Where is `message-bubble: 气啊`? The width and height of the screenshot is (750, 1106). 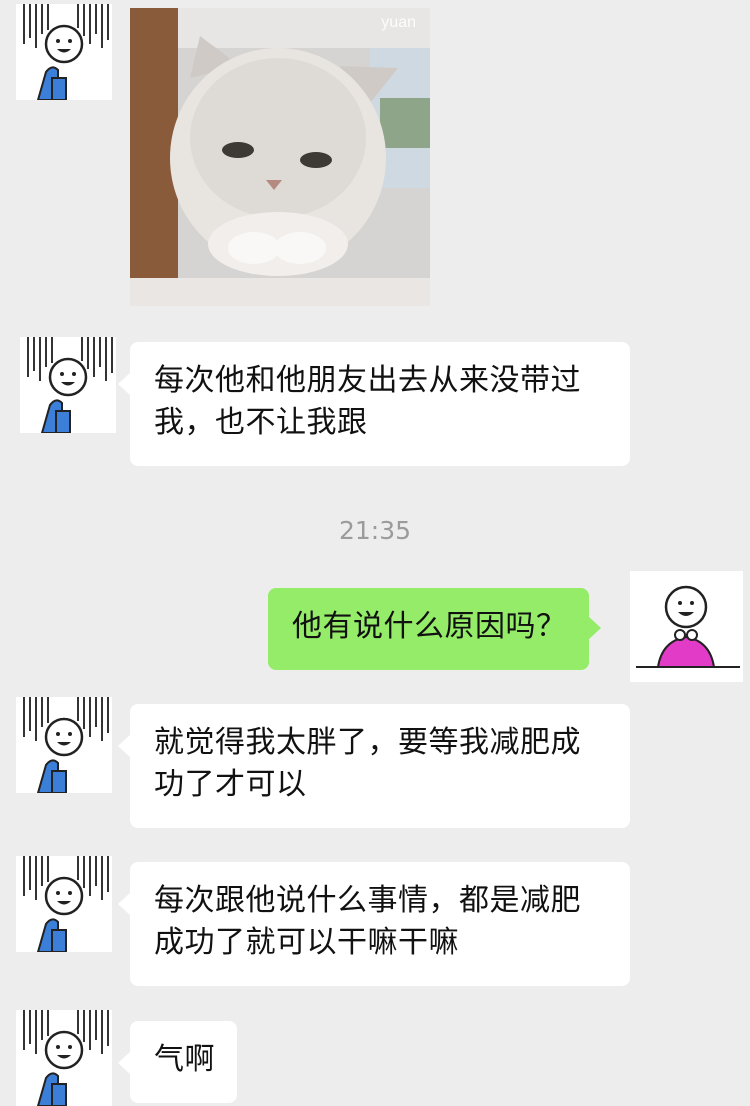
message-bubble: 气啊 is located at coordinates (177, 1062).